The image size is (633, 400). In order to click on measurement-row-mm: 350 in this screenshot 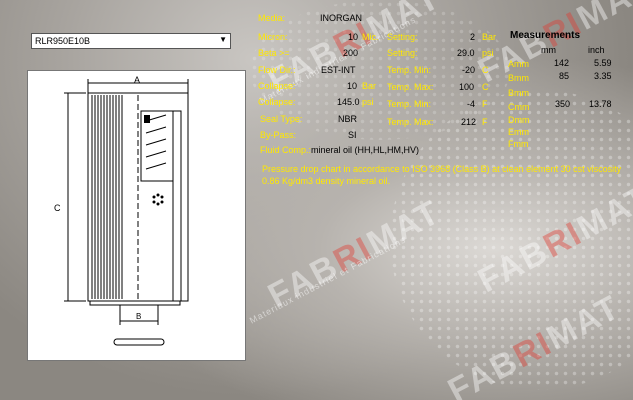, I will do `click(563, 104)`.